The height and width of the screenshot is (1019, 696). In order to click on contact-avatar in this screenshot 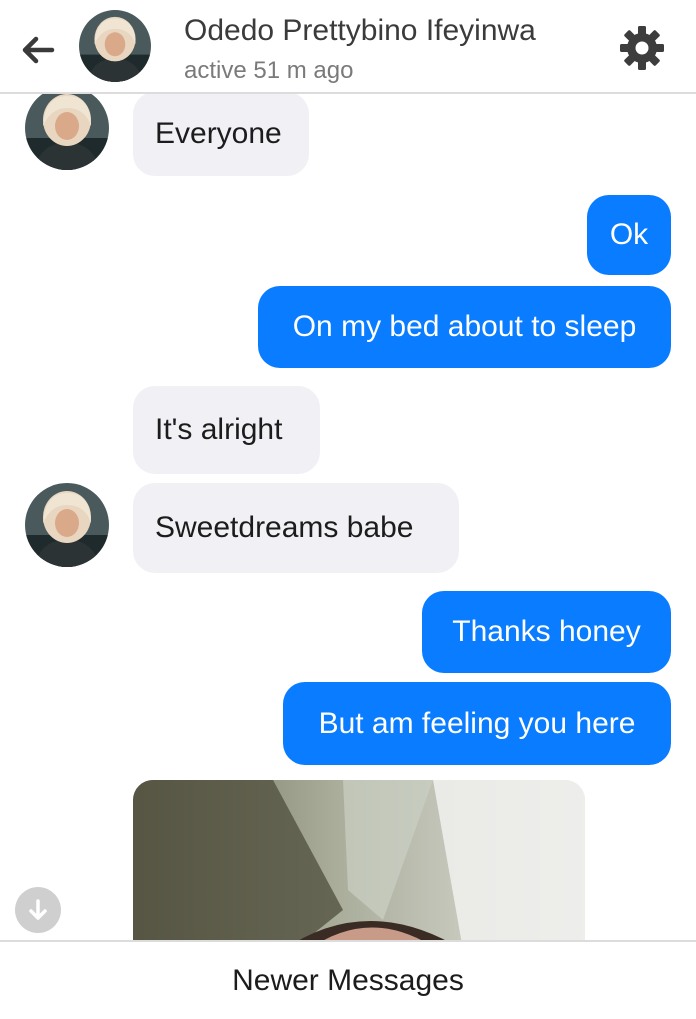, I will do `click(115, 46)`.